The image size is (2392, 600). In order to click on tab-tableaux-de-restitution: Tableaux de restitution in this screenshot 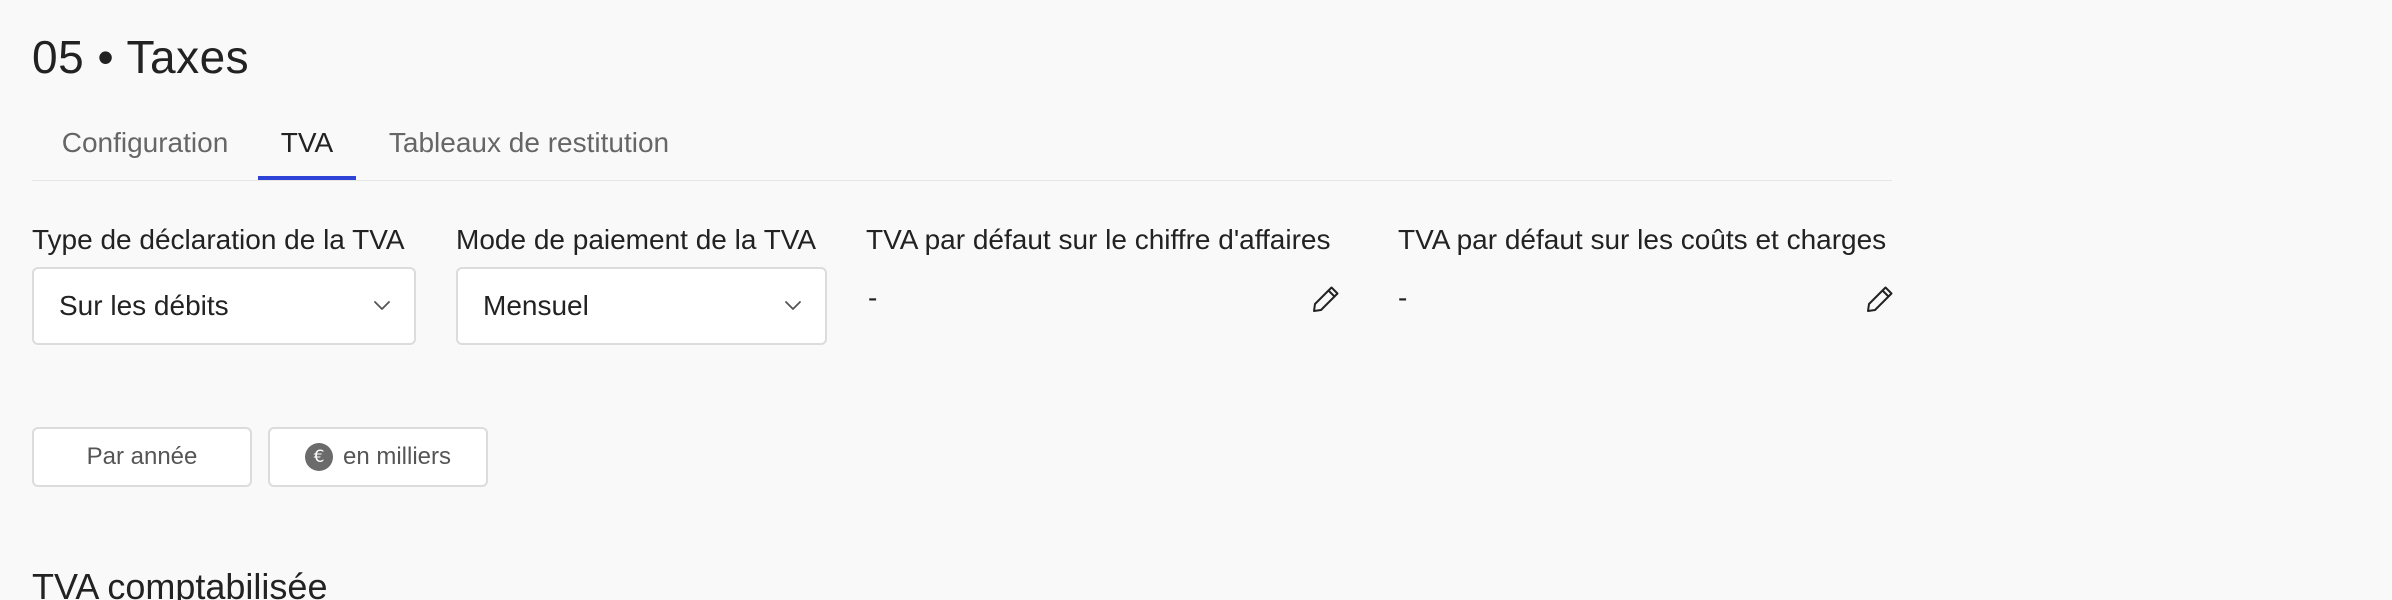, I will do `click(529, 145)`.